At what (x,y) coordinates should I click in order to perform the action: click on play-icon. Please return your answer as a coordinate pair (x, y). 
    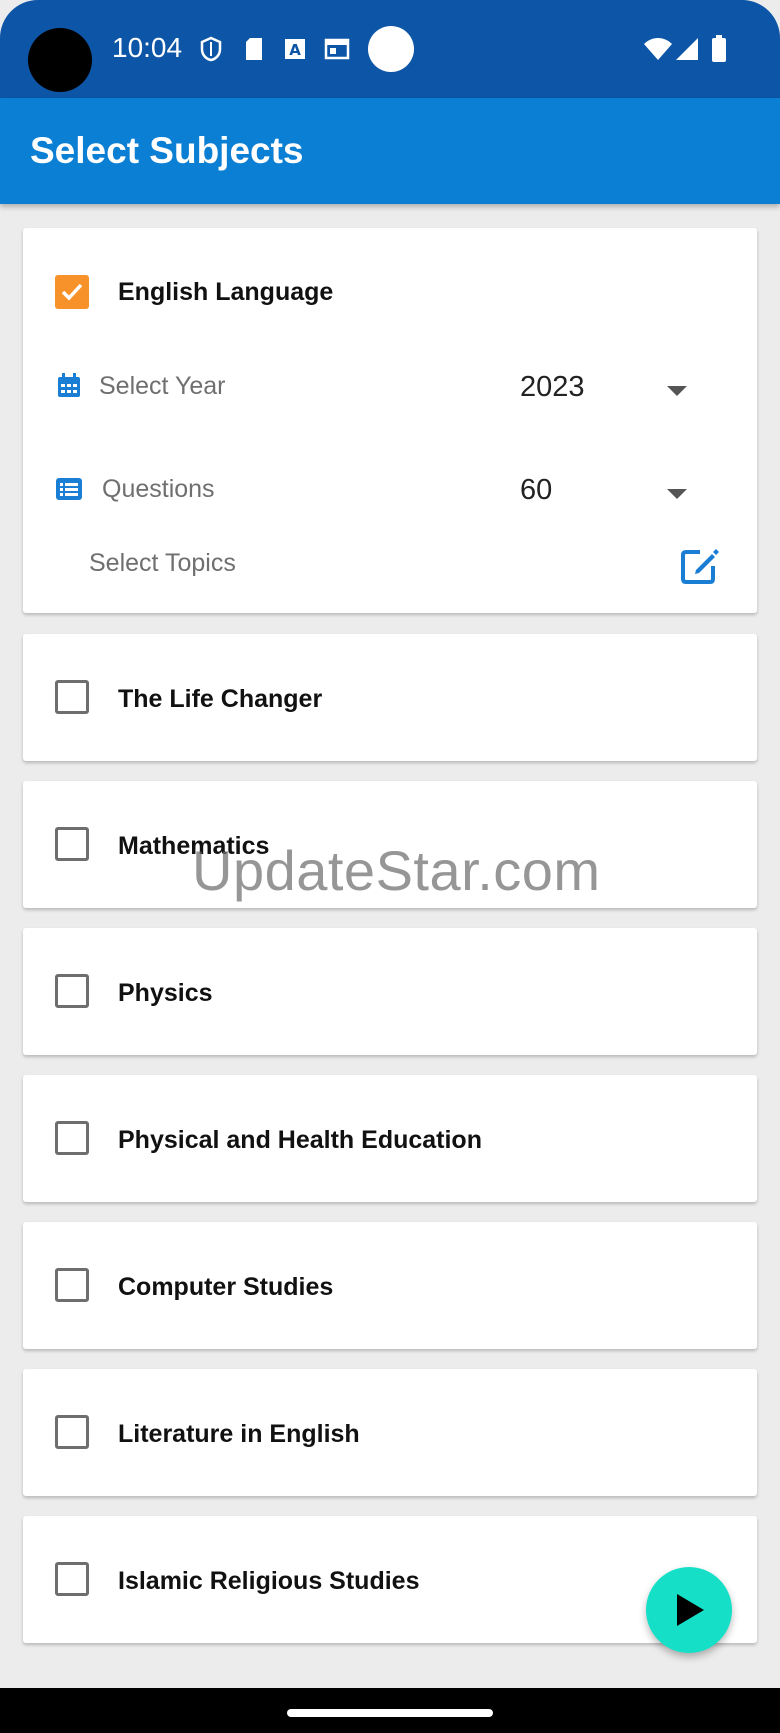
    Looking at the image, I should click on (690, 1610).